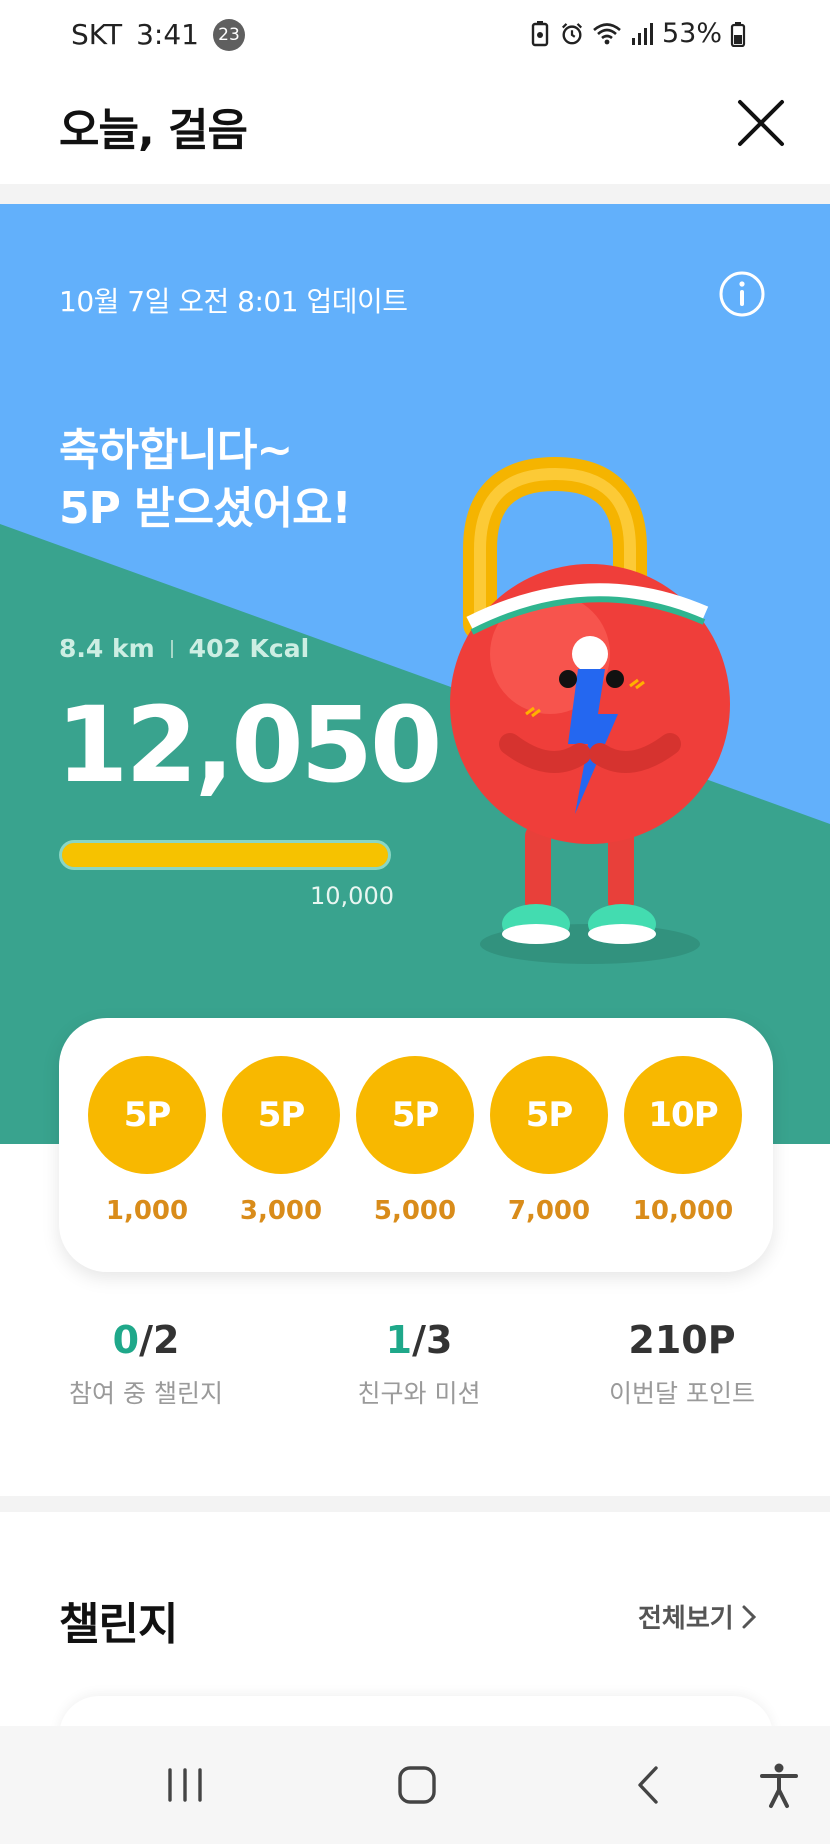 This screenshot has width=830, height=1844. I want to click on top-header: 오늘, 걸음, so click(415, 128).